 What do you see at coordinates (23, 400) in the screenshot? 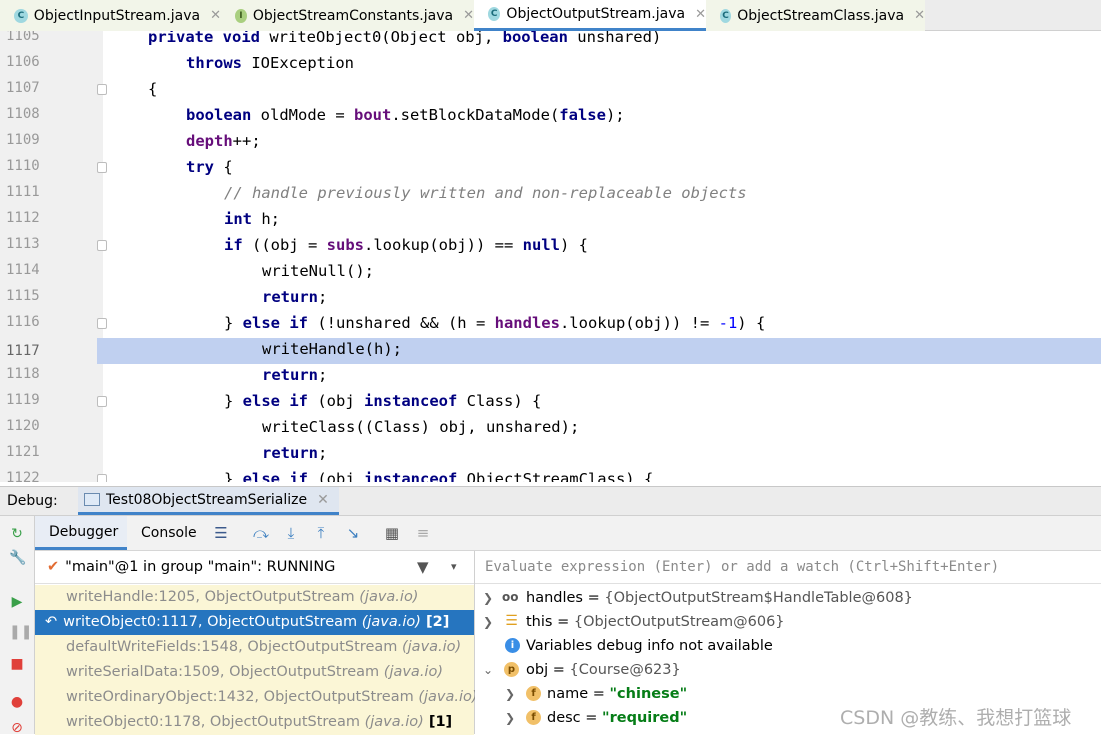
I see `line-number: 1119` at bounding box center [23, 400].